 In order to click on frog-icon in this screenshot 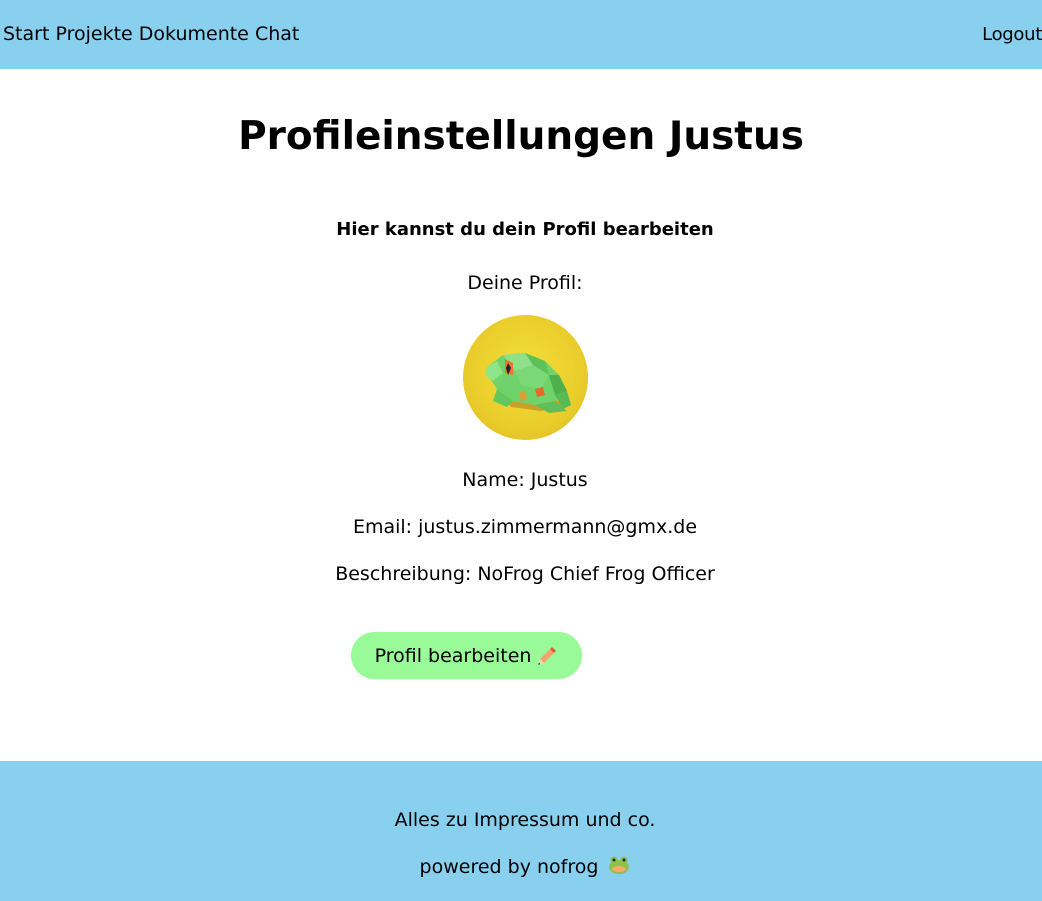, I will do `click(619, 865)`.